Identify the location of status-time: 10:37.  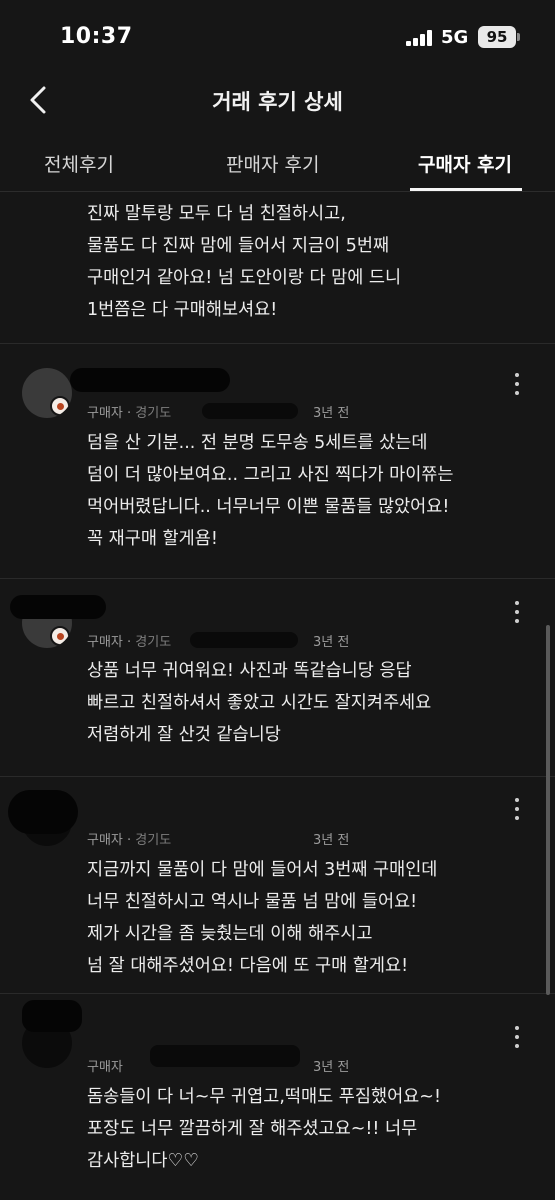
(96, 36).